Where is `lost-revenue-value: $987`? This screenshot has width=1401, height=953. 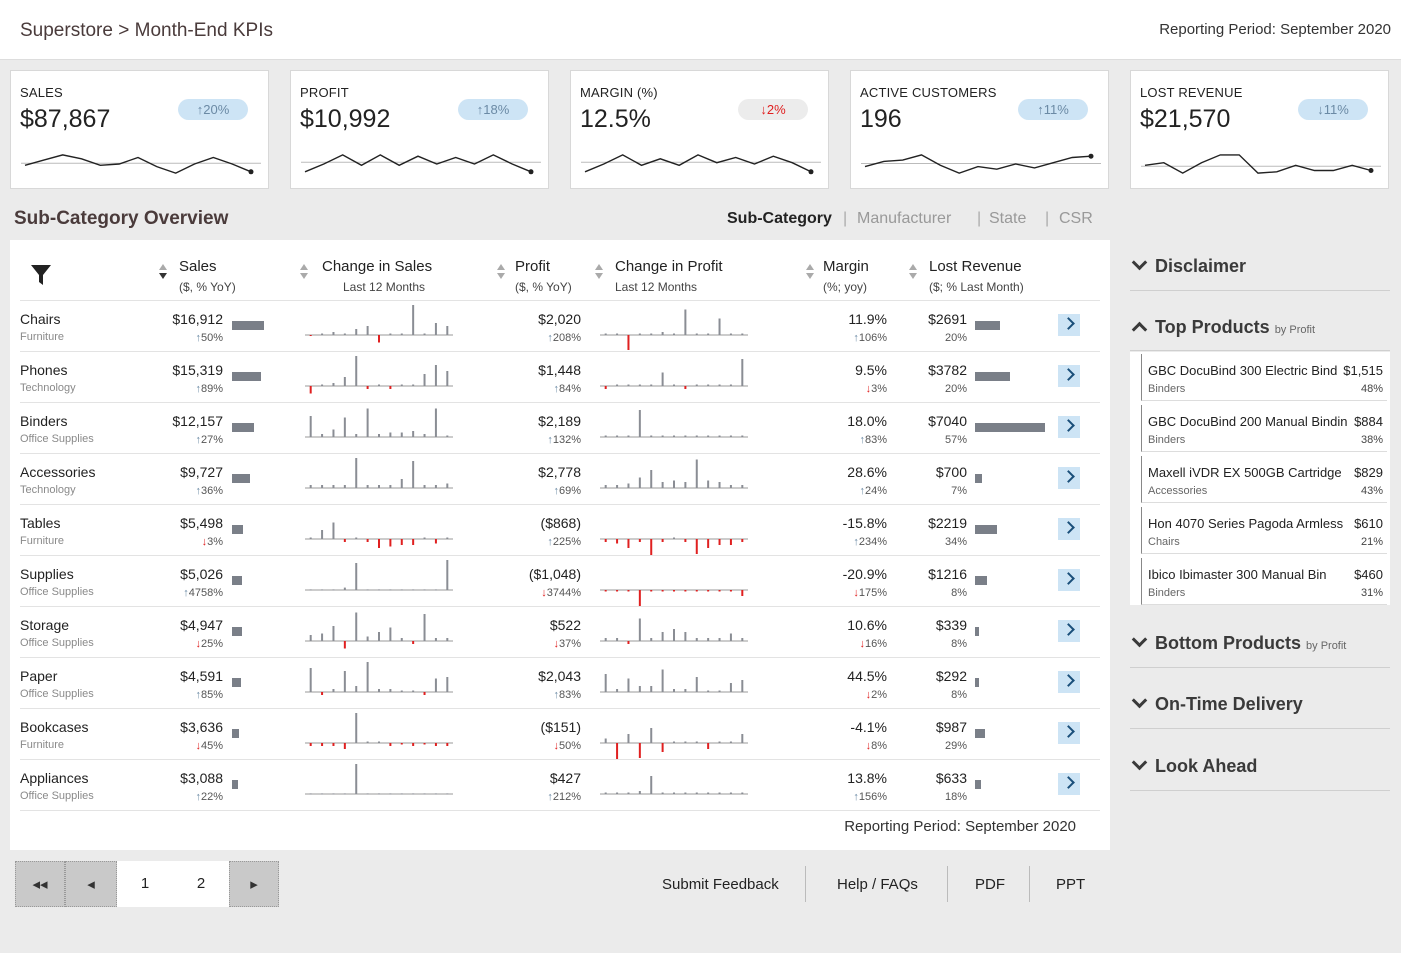
lost-revenue-value: $987 is located at coordinates (951, 727).